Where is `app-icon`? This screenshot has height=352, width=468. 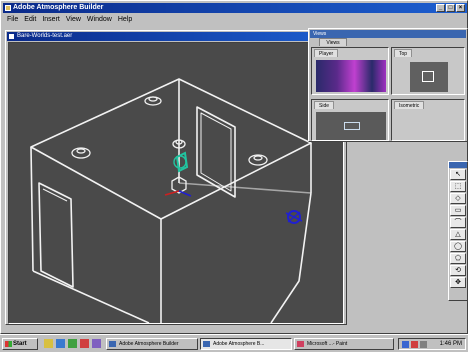
app-icon is located at coordinates (8, 8).